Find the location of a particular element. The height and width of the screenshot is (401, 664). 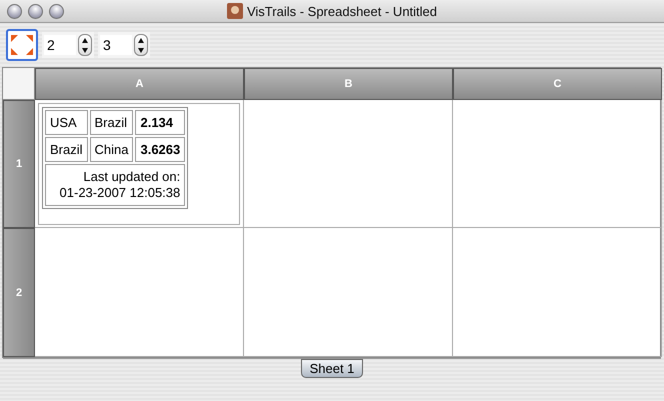

columns-field: 3 is located at coordinates (116, 45).